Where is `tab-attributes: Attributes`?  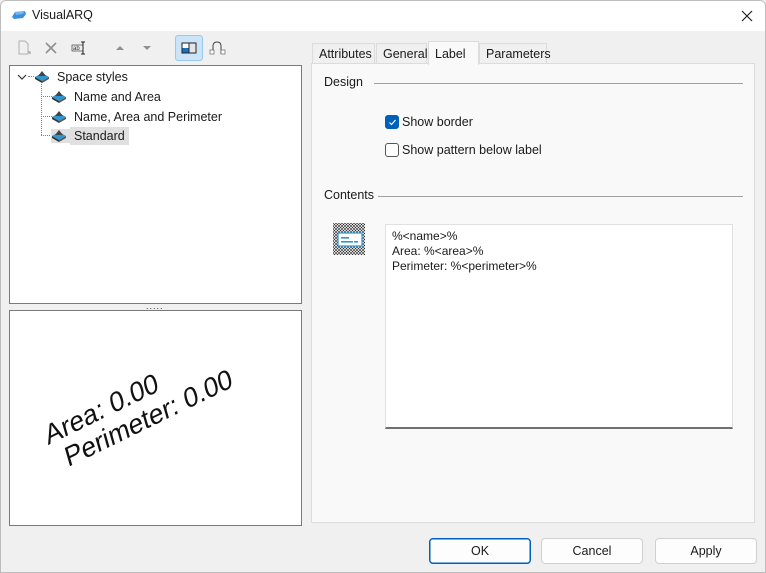 tab-attributes: Attributes is located at coordinates (343, 53).